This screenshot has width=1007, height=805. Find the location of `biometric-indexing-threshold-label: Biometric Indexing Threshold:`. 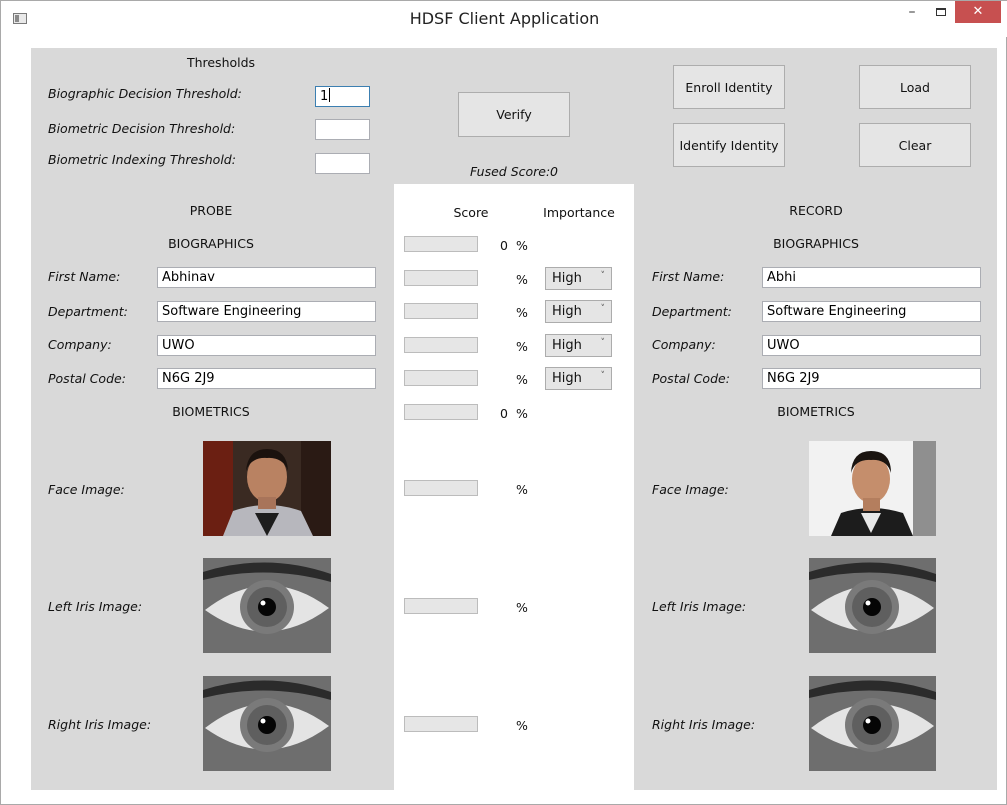

biometric-indexing-threshold-label: Biometric Indexing Threshold: is located at coordinates (142, 159).